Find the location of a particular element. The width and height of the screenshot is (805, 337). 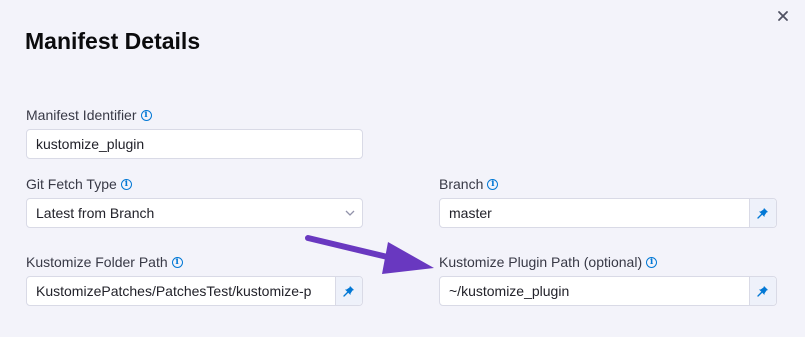

git-fetch-type-select: Latest from Branch is located at coordinates (194, 213).